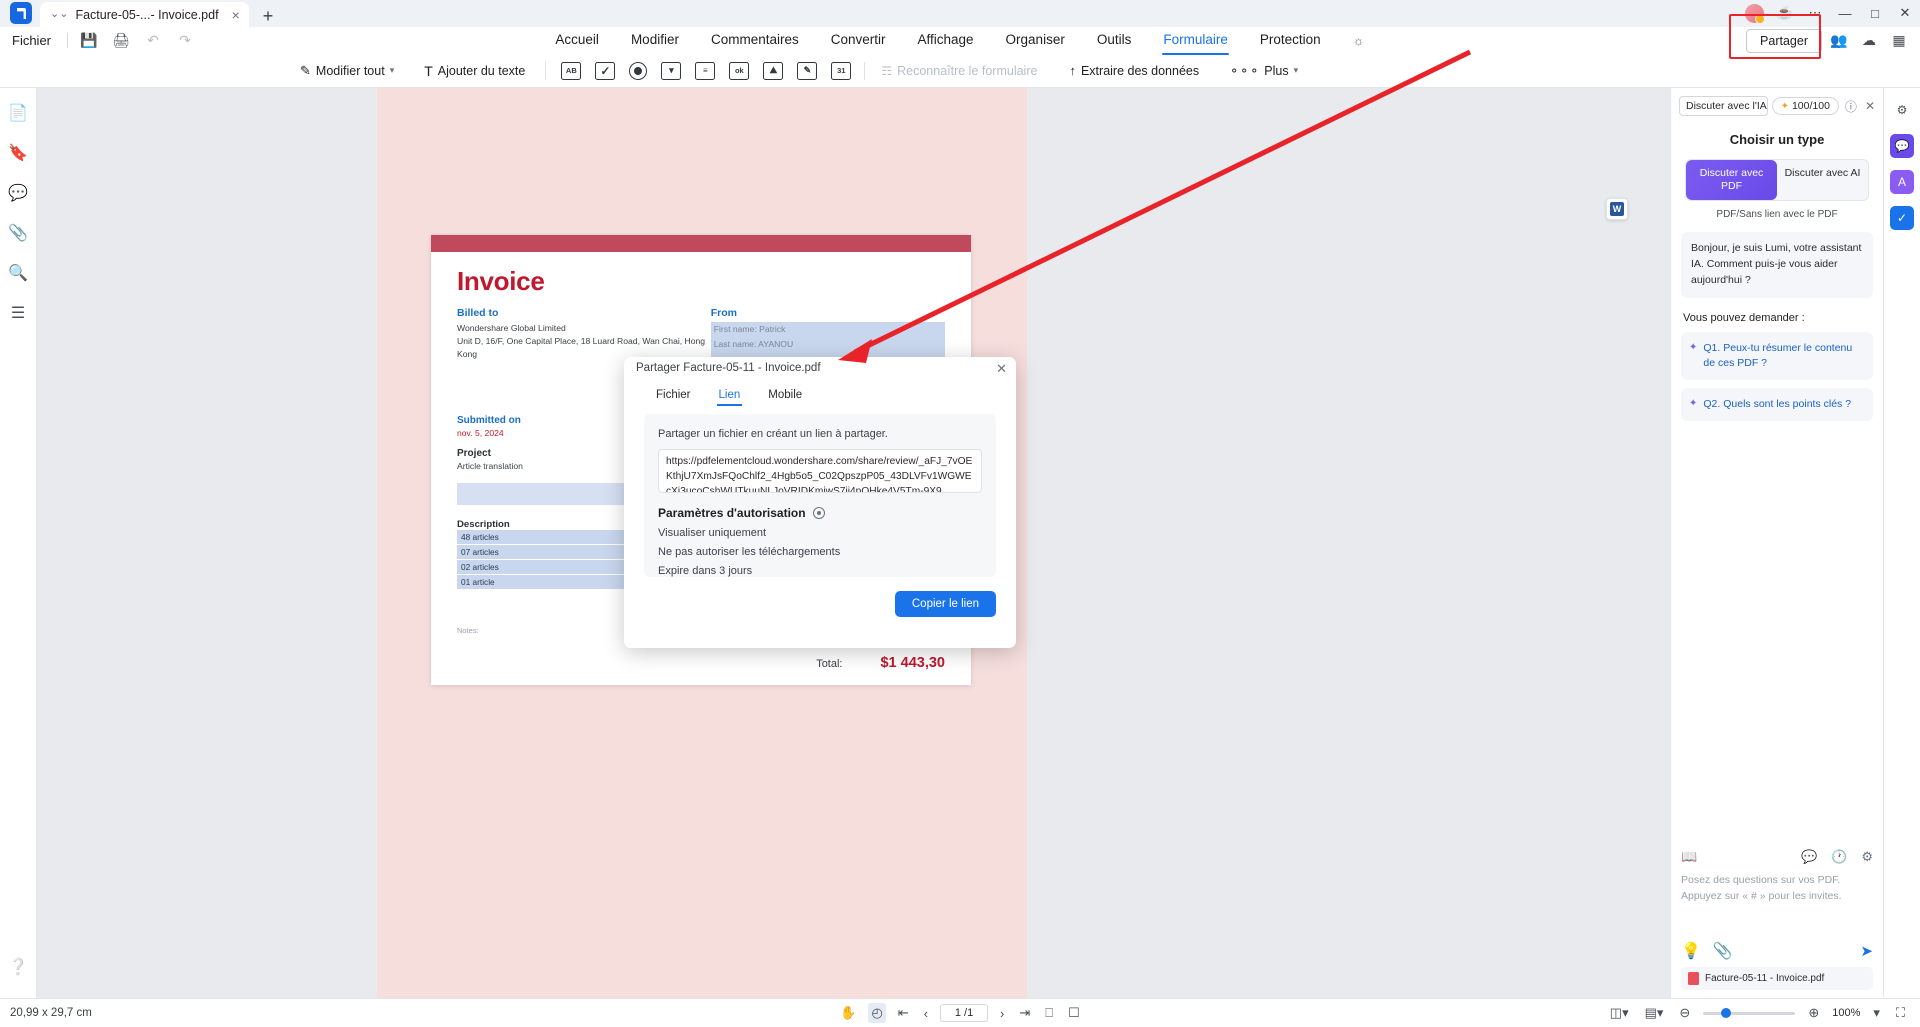  I want to click on ai-mode-chat-with-ai: Discuter avec AI, so click(1822, 180).